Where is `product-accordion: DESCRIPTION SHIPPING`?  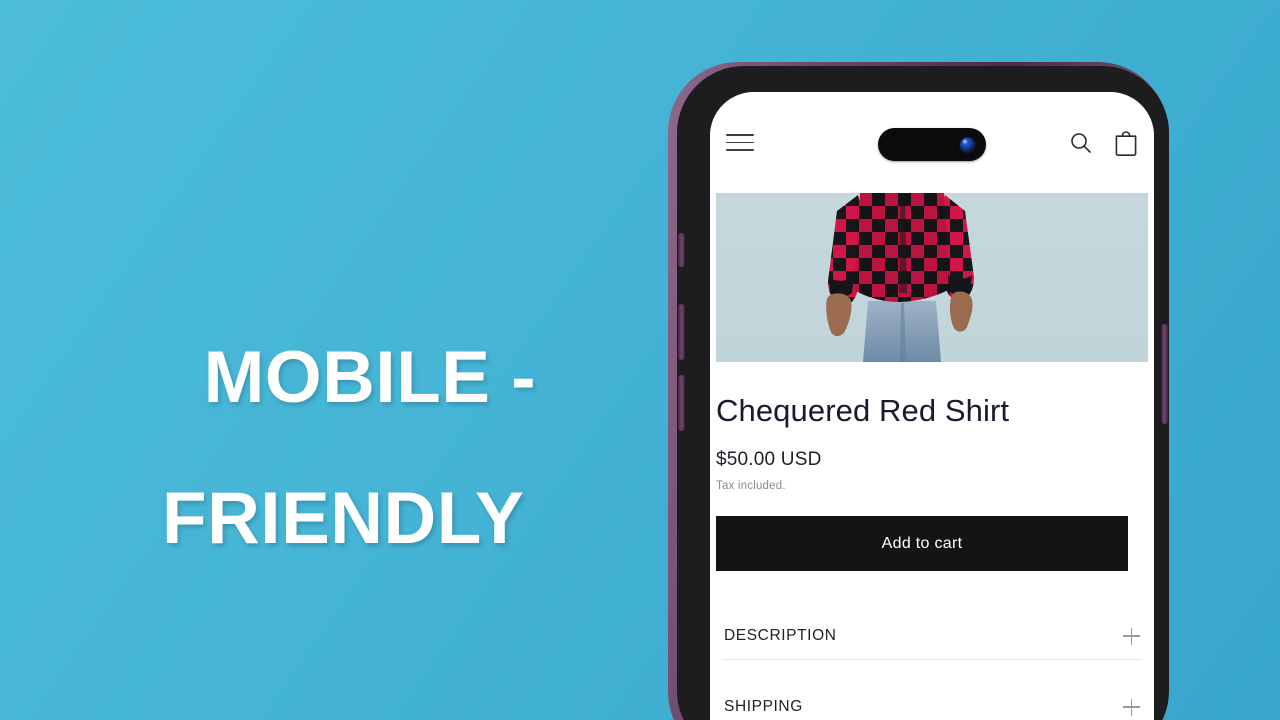
product-accordion: DESCRIPTION SHIPPING is located at coordinates (932, 666).